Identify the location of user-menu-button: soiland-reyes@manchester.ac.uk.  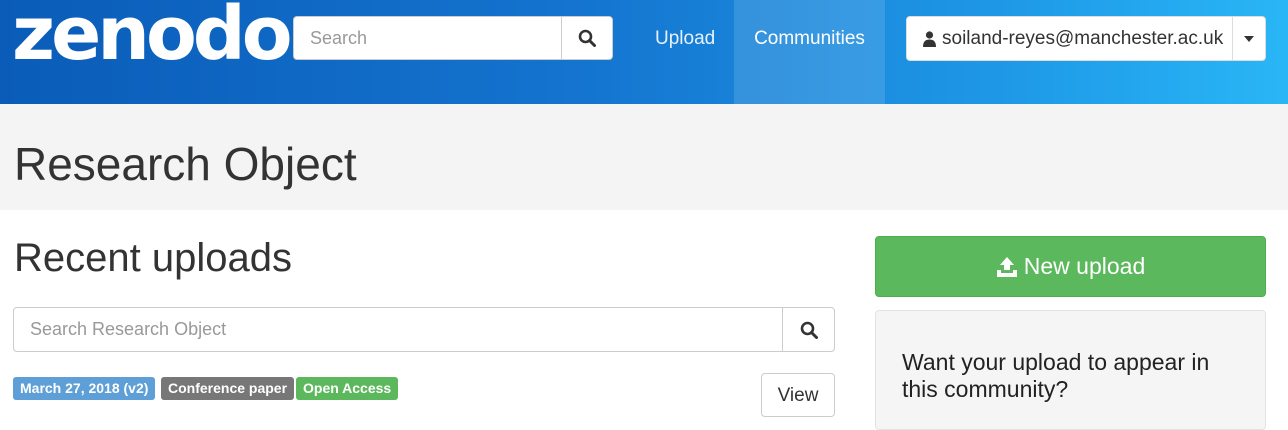
(1070, 38).